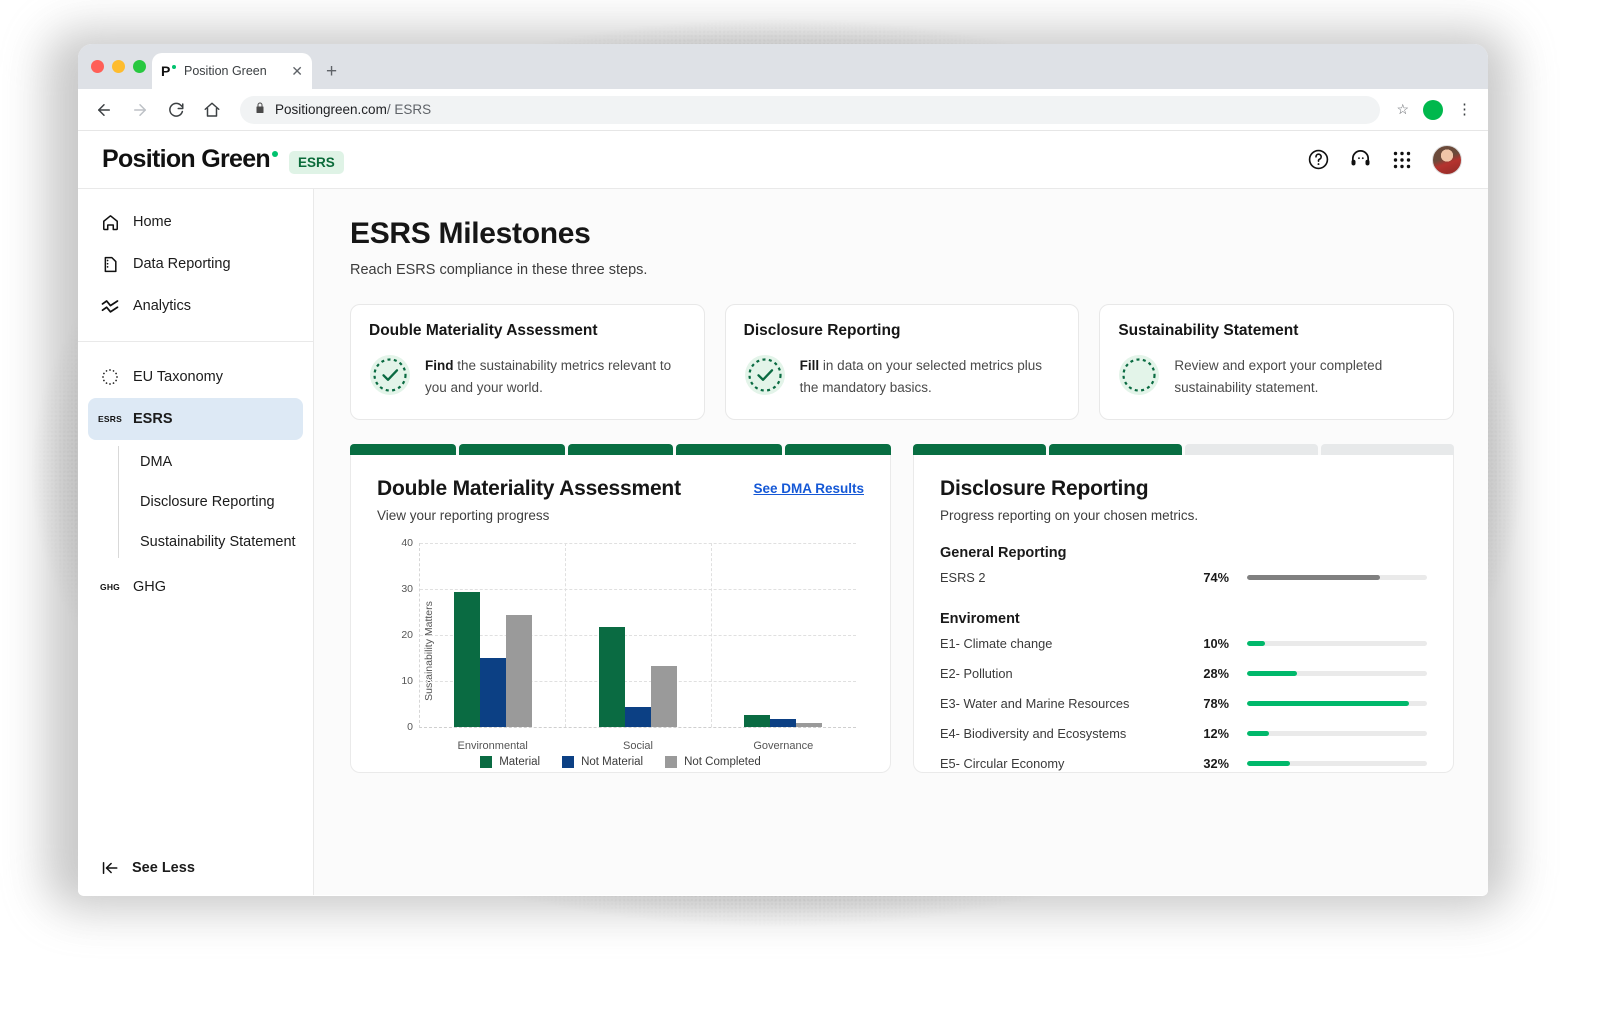  What do you see at coordinates (1183, 733) in the screenshot?
I see `disclosure-metric-row: E4- Biodiversity and Ecosystems 12%` at bounding box center [1183, 733].